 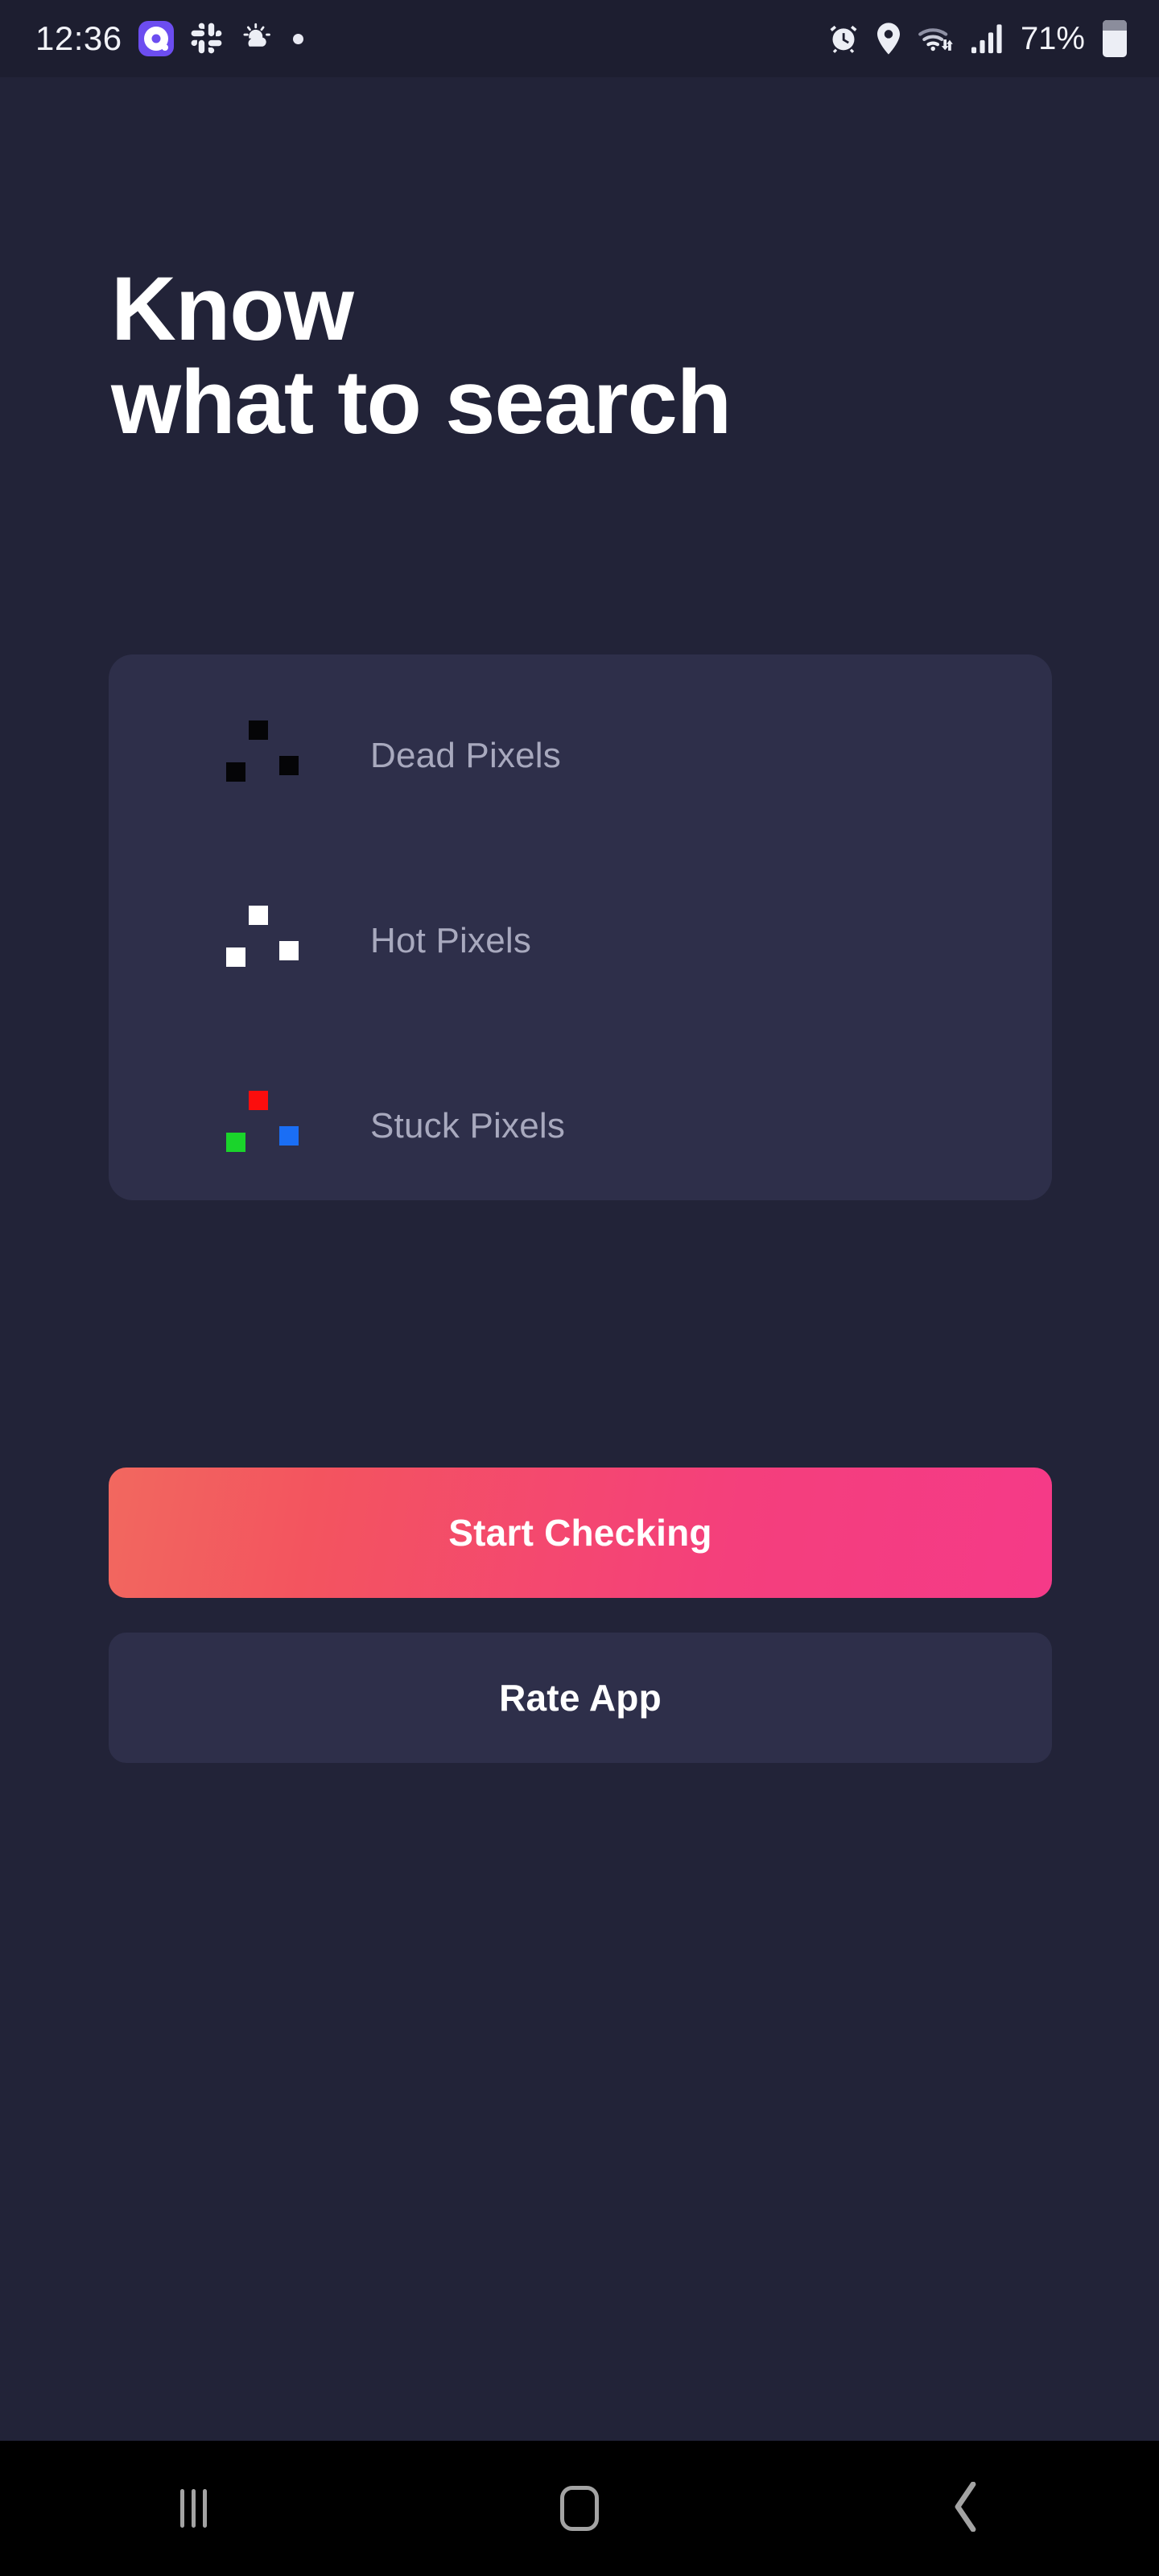 I want to click on home-icon, so click(x=579, y=2508).